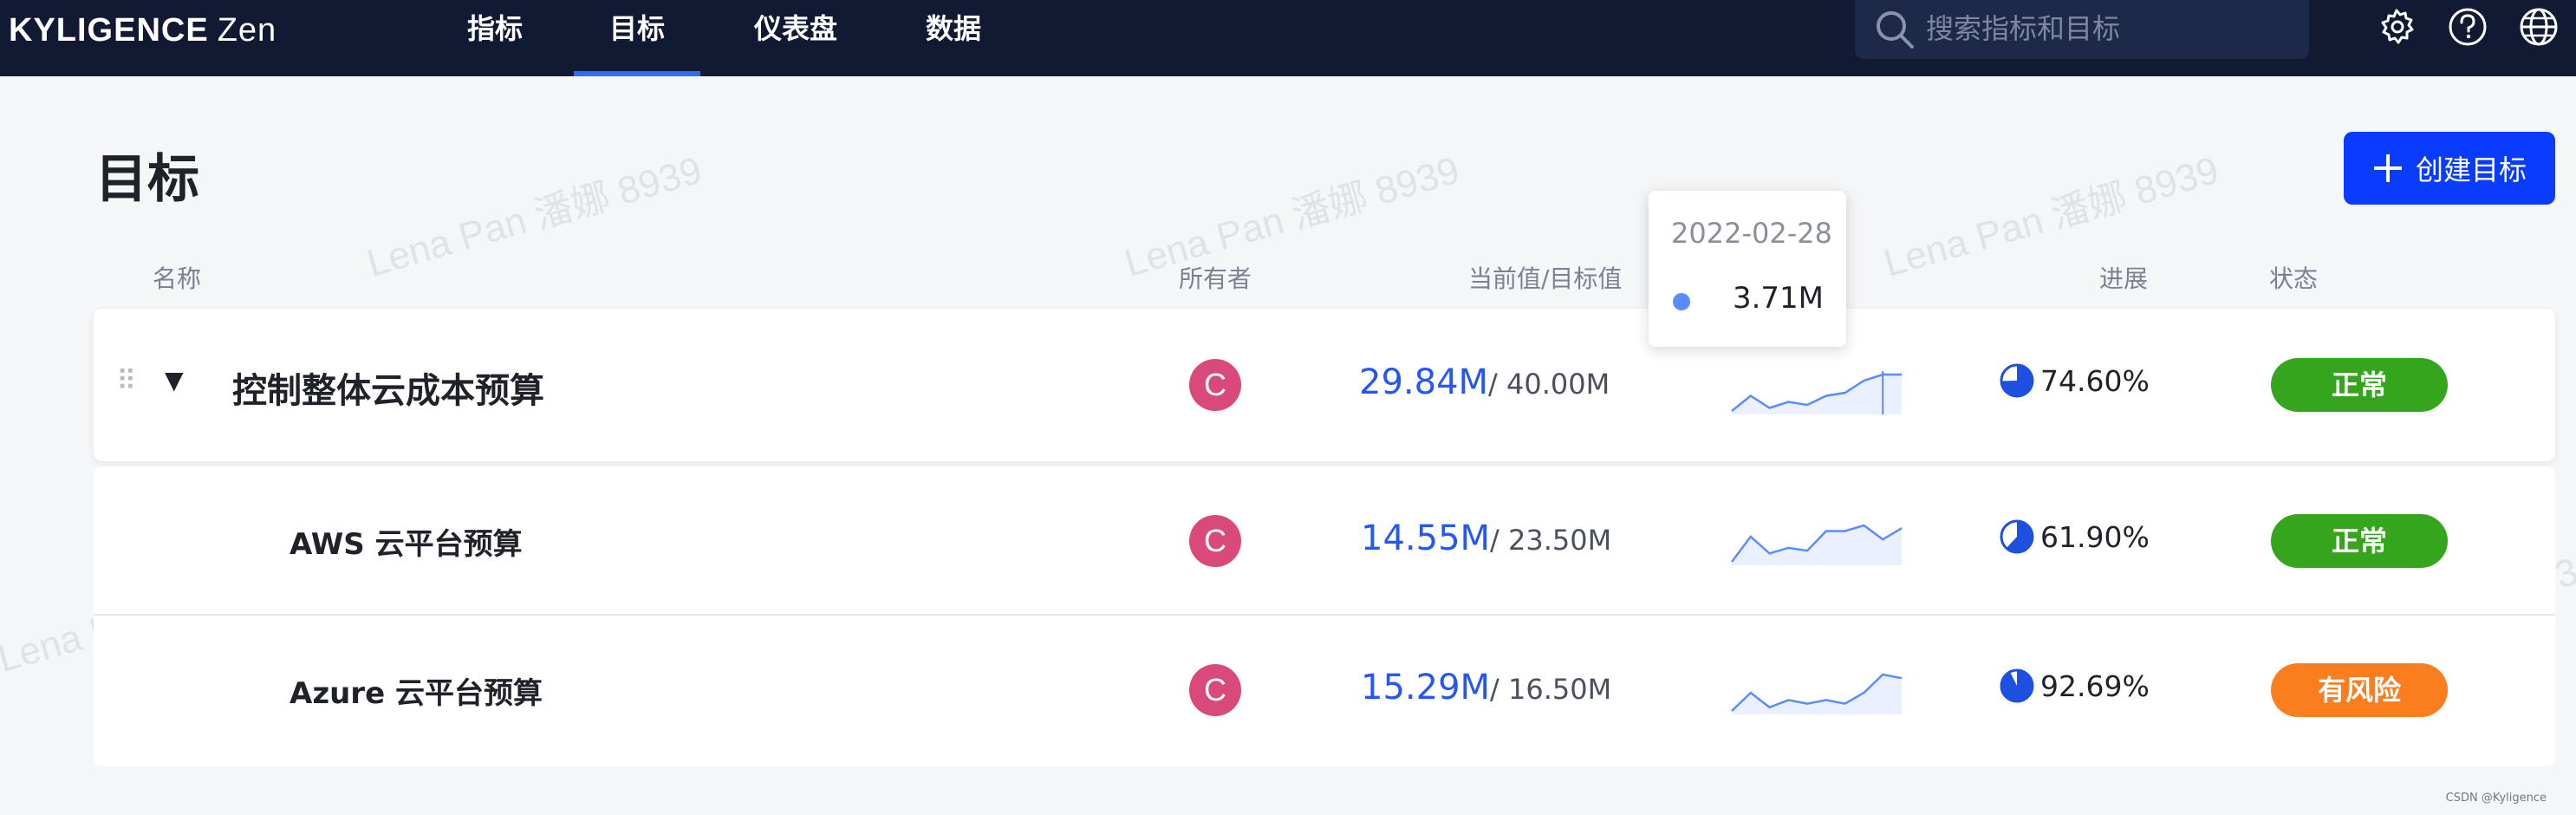 The image size is (2576, 815). I want to click on kyligence-zen-logo: KYLIGENCE Zen, so click(142, 30).